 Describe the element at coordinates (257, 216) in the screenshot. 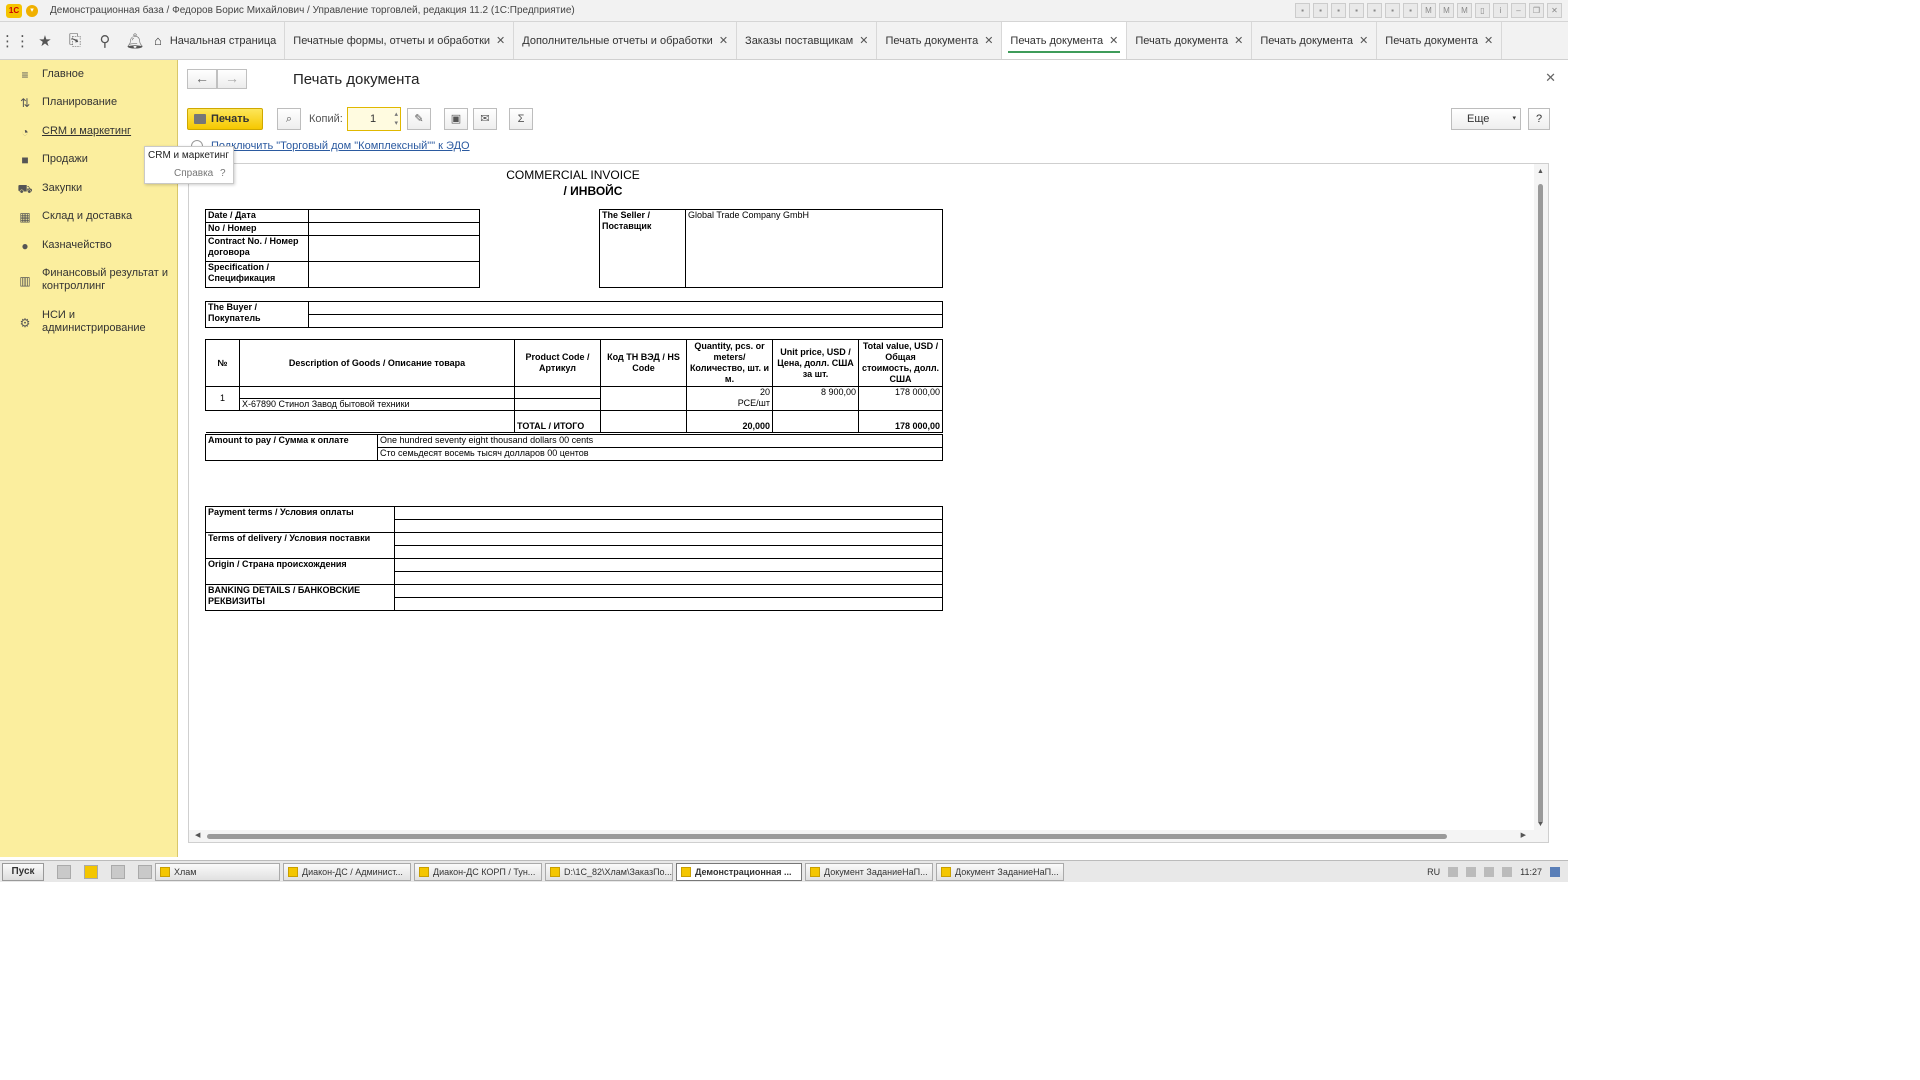

I see `date-label: Date / Дата` at that location.